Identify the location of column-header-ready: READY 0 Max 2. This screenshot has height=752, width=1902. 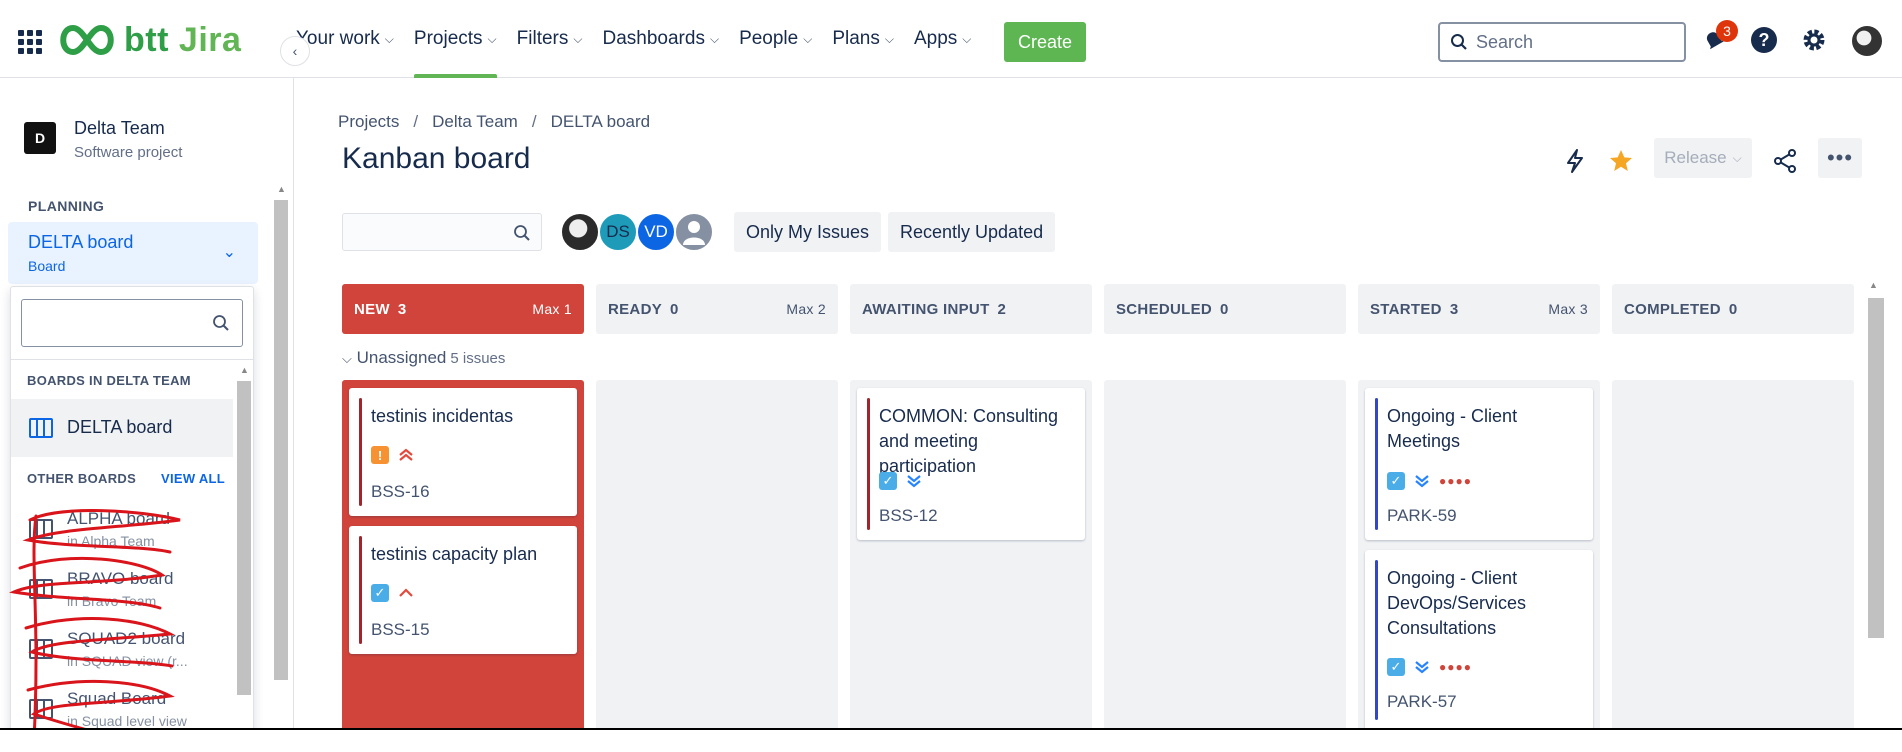
(717, 309).